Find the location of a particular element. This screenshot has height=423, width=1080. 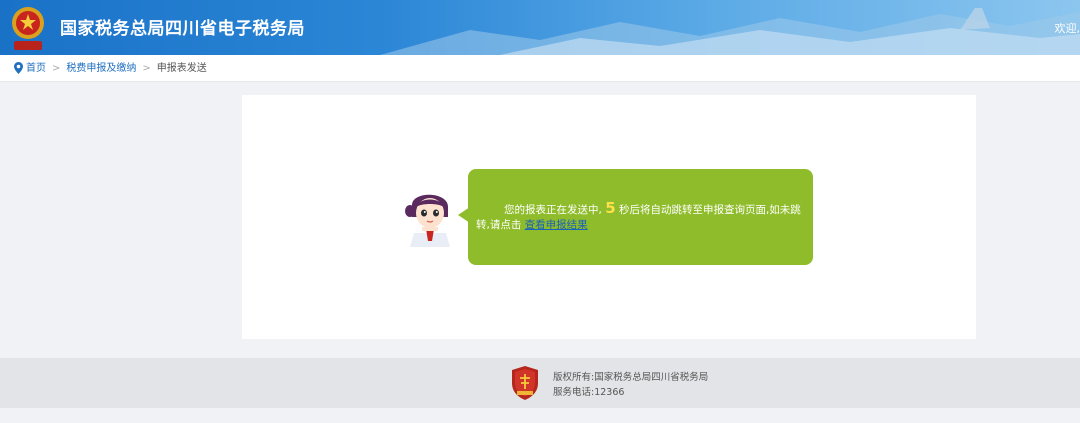

site-footer: 版权所有:国家税务总局四川省税务局 服务电话:12366 is located at coordinates (540, 383).